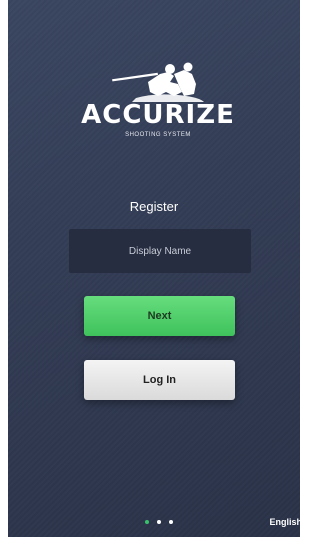  What do you see at coordinates (160, 251) in the screenshot?
I see `display-name-input` at bounding box center [160, 251].